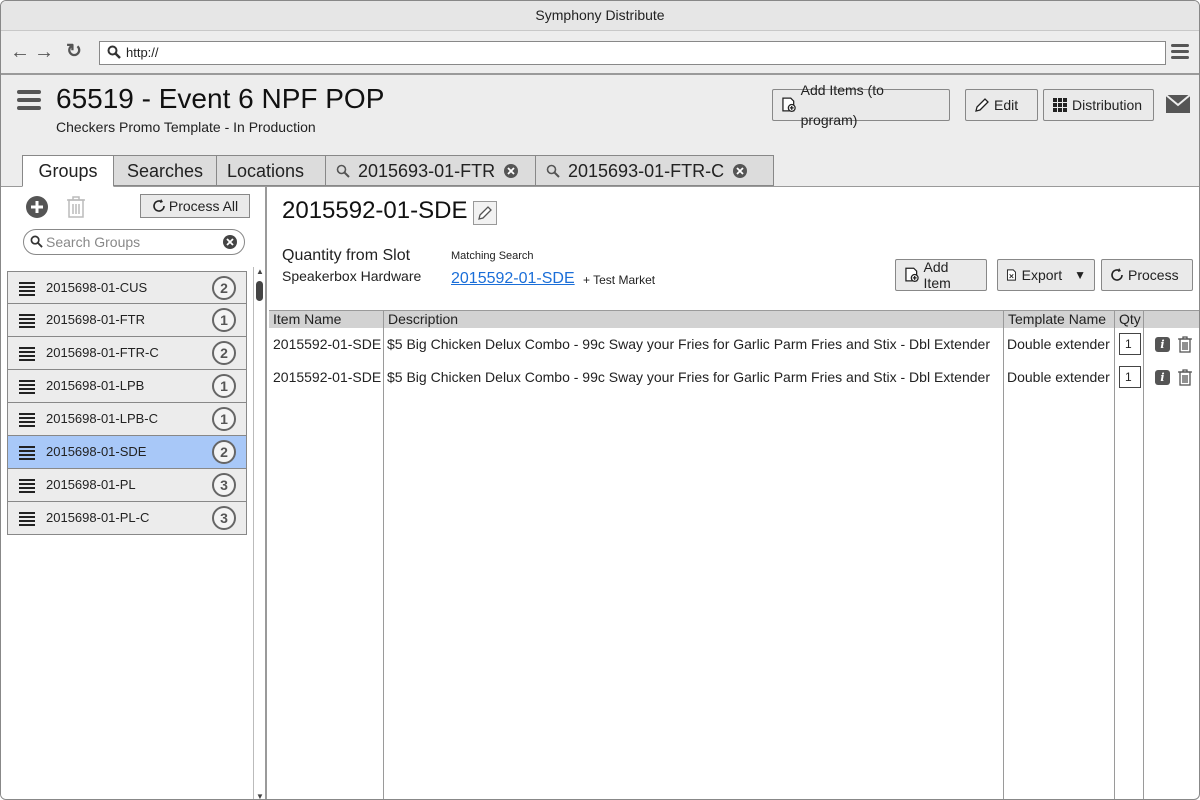 This screenshot has width=1200, height=800. Describe the element at coordinates (74, 52) in the screenshot. I see `reload-icon: ↻` at that location.